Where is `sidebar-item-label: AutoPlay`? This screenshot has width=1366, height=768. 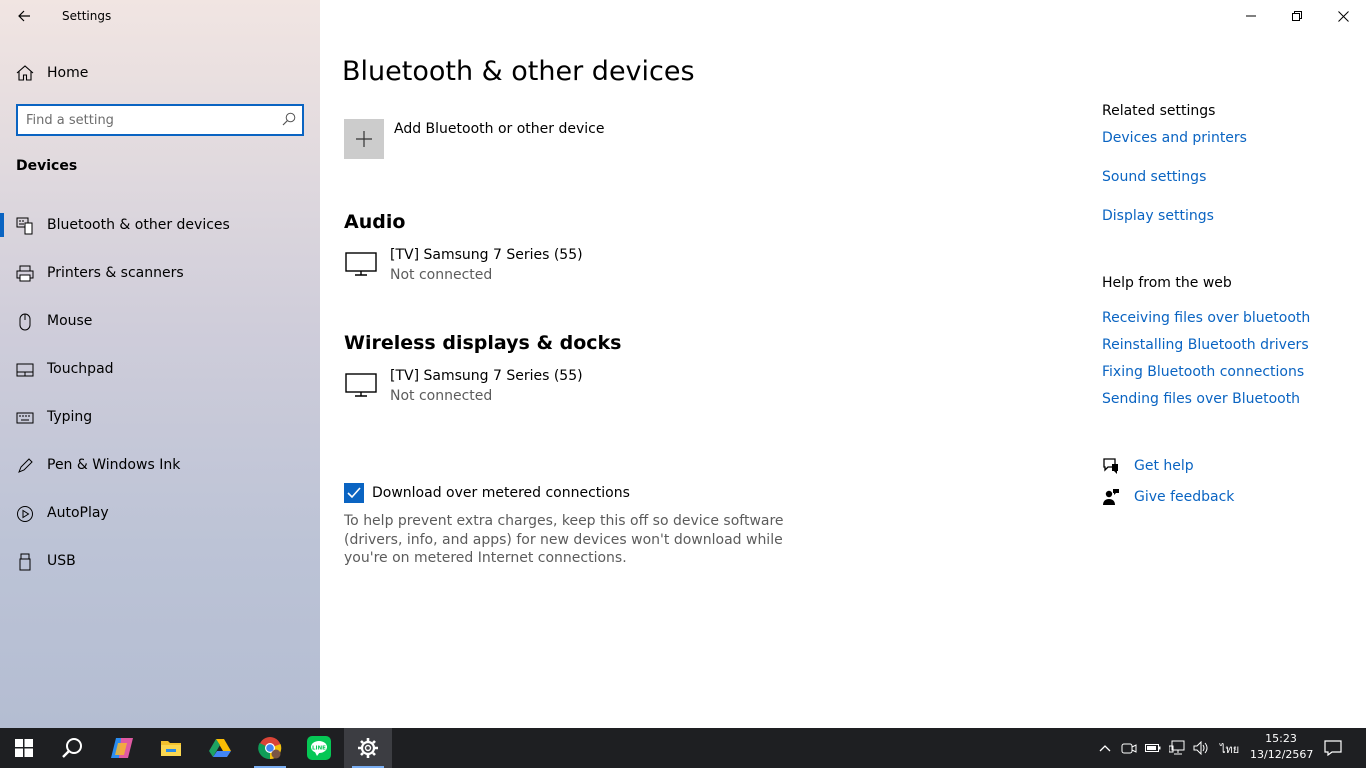 sidebar-item-label: AutoPlay is located at coordinates (78, 513).